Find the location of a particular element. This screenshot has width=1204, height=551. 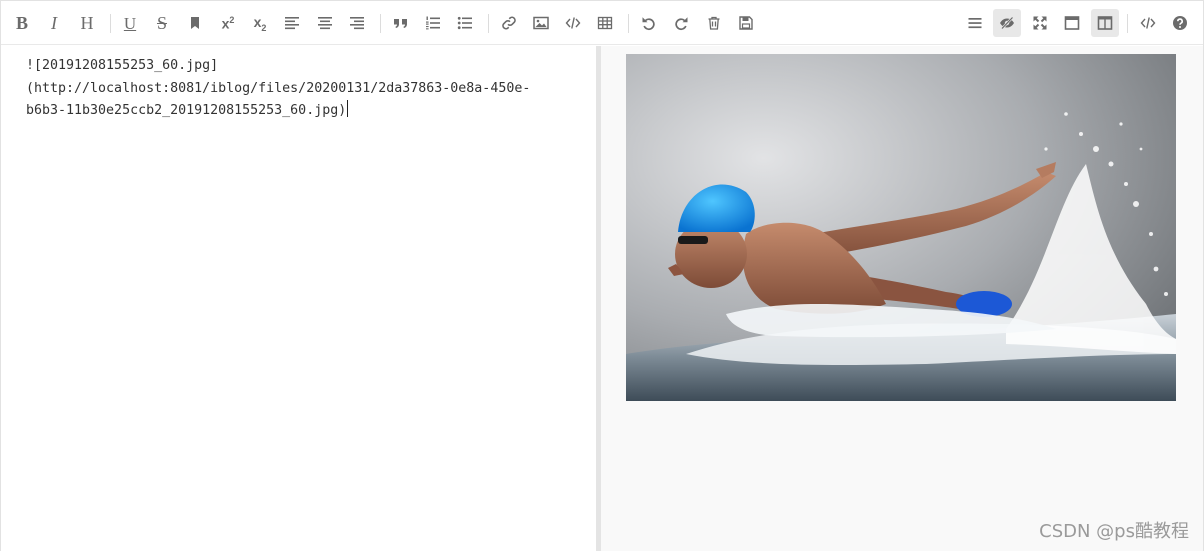

fullscreen-icon is located at coordinates (1040, 23).